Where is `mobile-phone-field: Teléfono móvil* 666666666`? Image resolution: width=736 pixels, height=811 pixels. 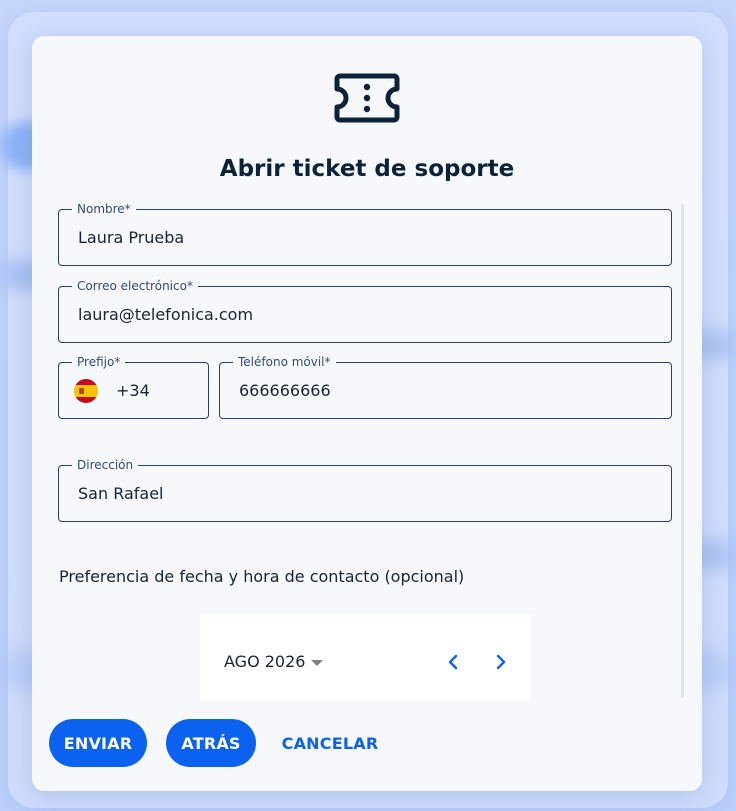
mobile-phone-field: Teléfono móvil* 666666666 is located at coordinates (445, 387).